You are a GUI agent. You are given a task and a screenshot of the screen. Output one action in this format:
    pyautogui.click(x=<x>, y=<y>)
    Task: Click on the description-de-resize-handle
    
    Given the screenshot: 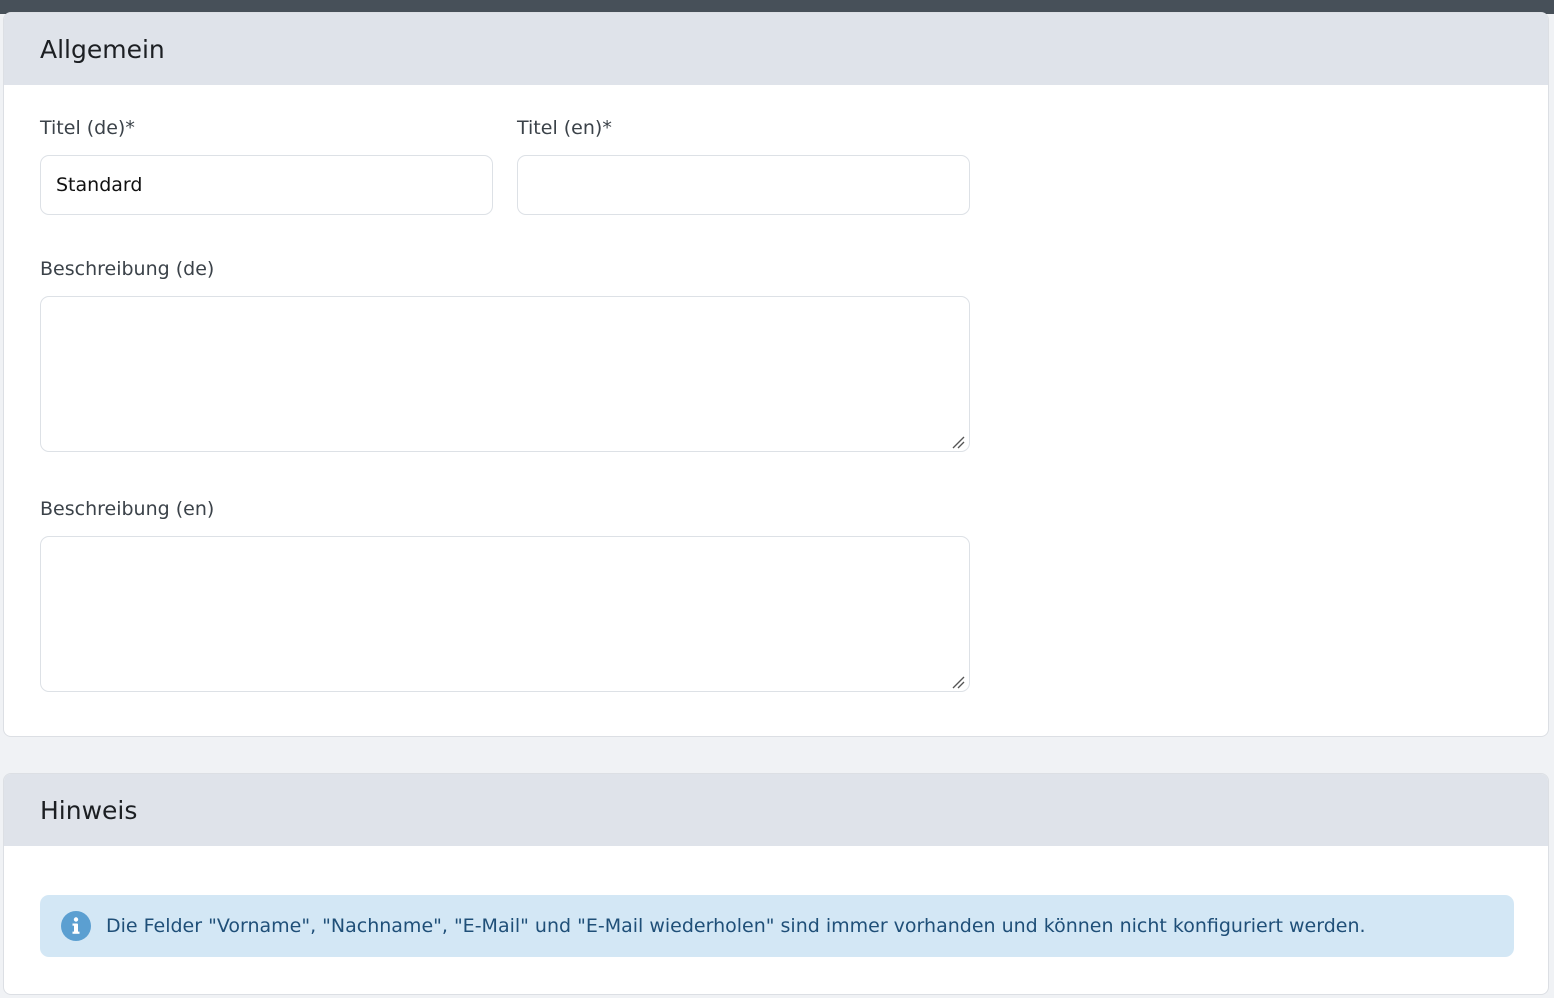 What is the action you would take?
    pyautogui.click(x=958, y=442)
    